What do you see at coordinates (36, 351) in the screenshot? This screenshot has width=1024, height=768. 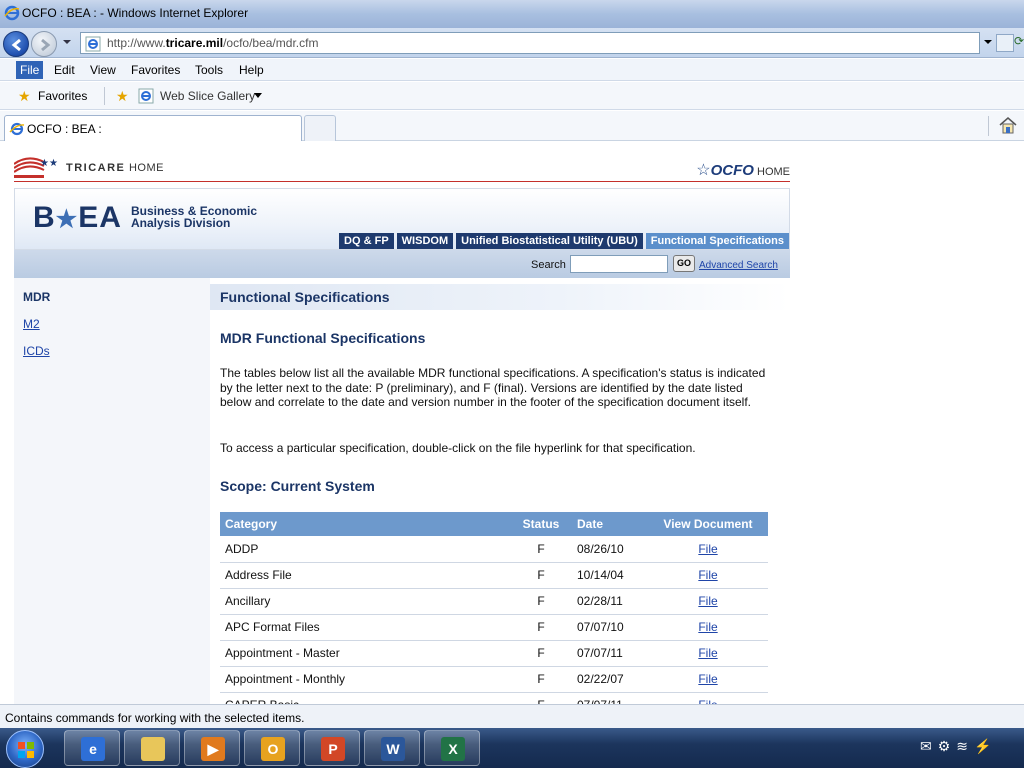 I see `leftnav-item-icds: ICDs` at bounding box center [36, 351].